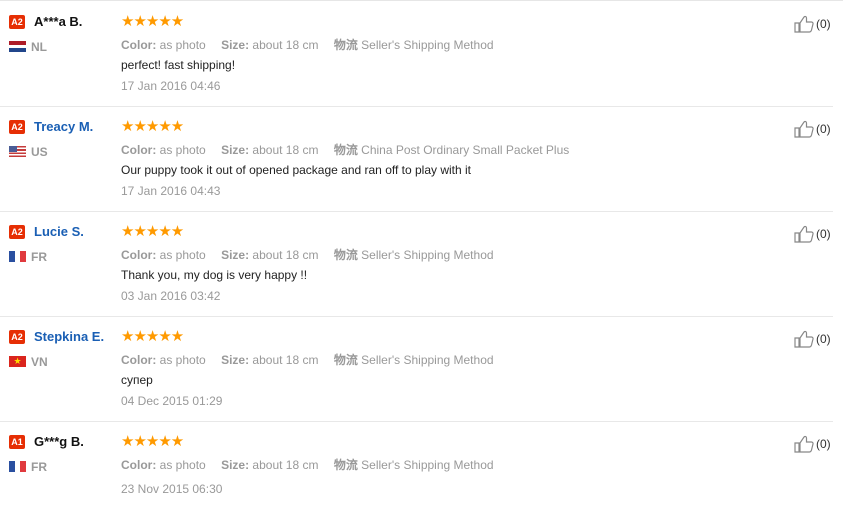 This screenshot has width=843, height=526. I want to click on feedback-text: Thank you, my dog is very happy !!, so click(214, 275).